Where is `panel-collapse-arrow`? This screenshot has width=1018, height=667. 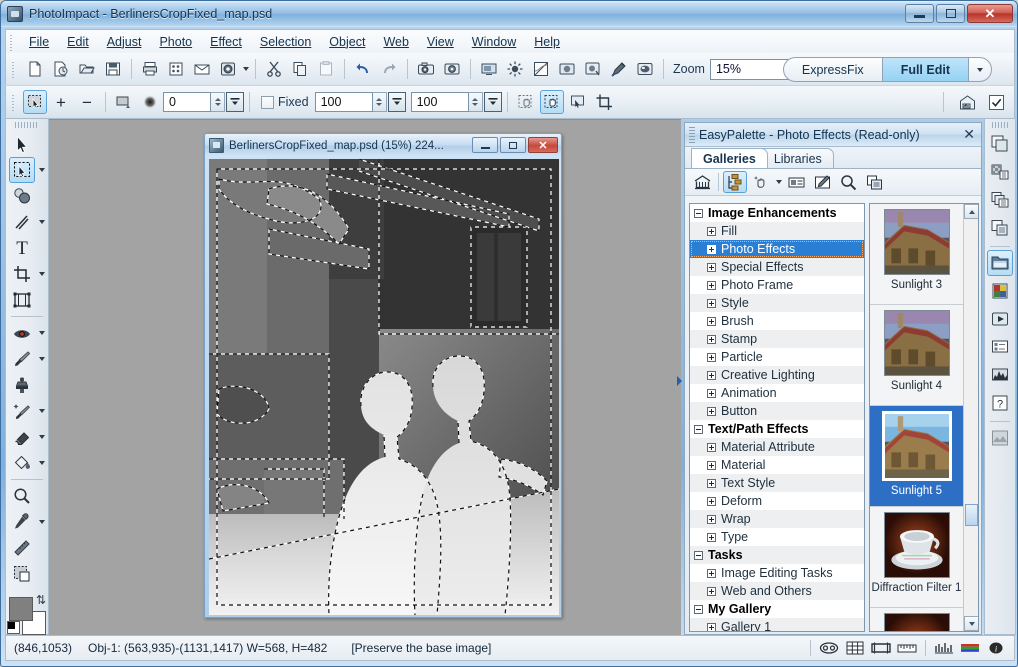
panel-collapse-arrow is located at coordinates (680, 381).